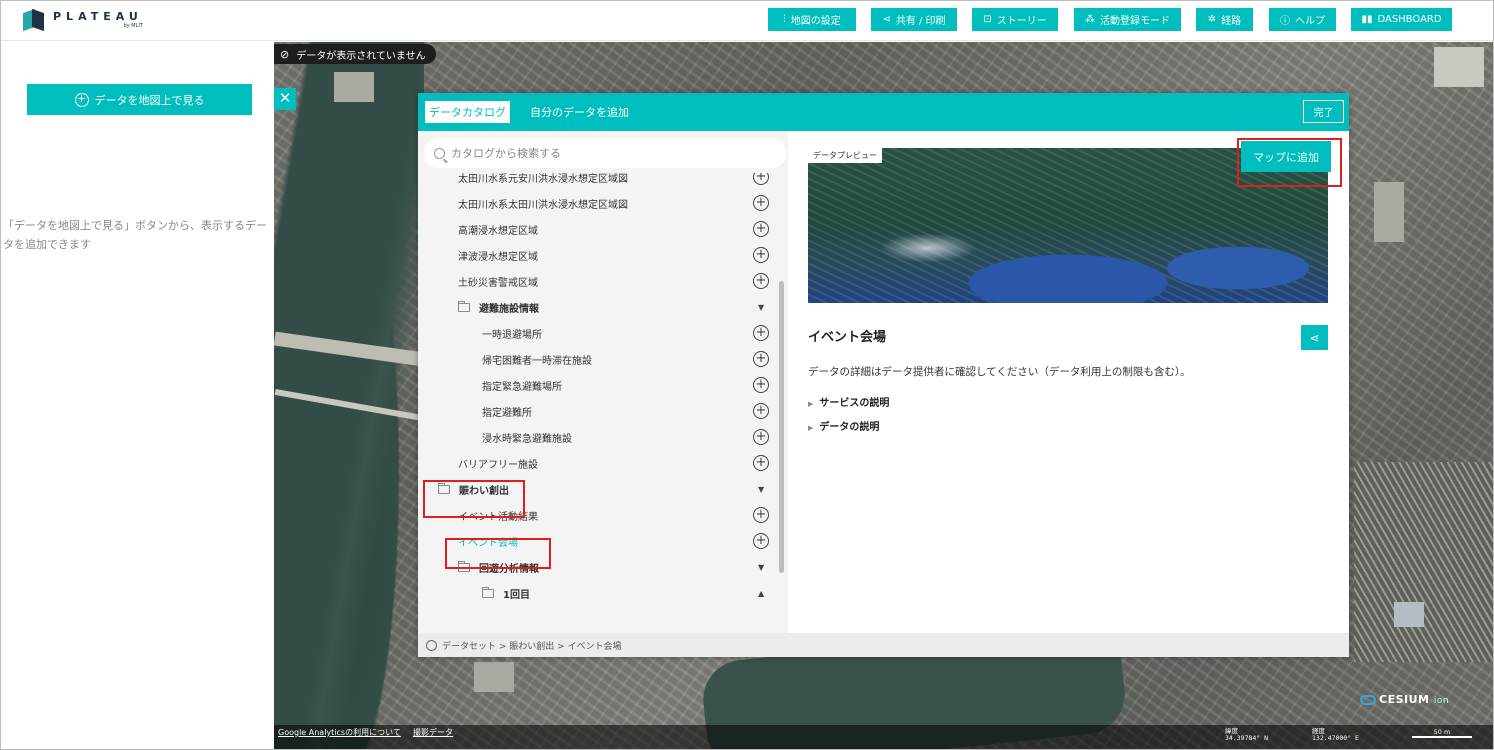 This screenshot has height=750, width=1494. What do you see at coordinates (598, 307) in the screenshot?
I see `tree-folder: 避難施設情報 ▼` at bounding box center [598, 307].